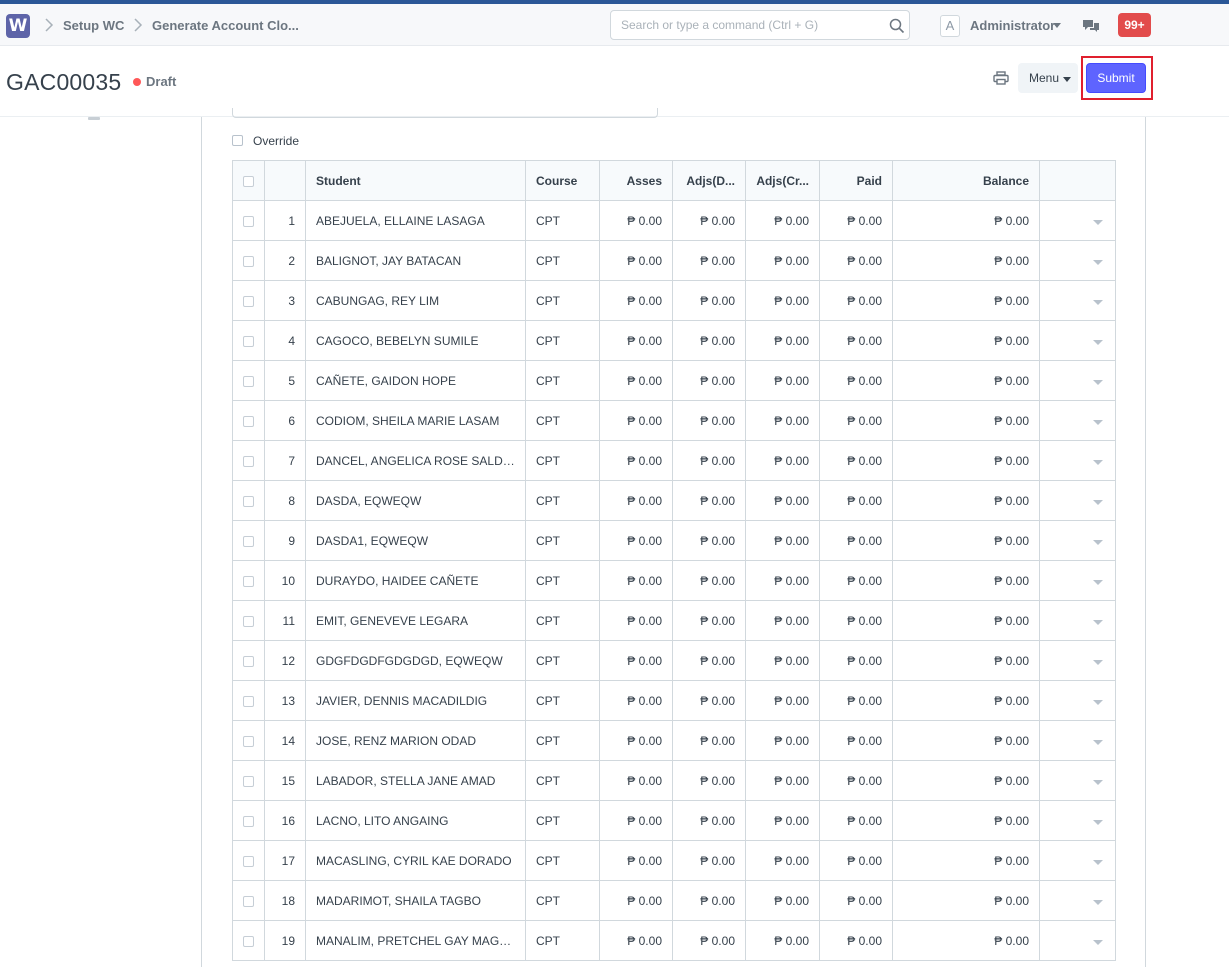 Image resolution: width=1229 pixels, height=967 pixels. What do you see at coordinates (93, 25) in the screenshot?
I see `breadcrumb-setup-wc: Setup WC` at bounding box center [93, 25].